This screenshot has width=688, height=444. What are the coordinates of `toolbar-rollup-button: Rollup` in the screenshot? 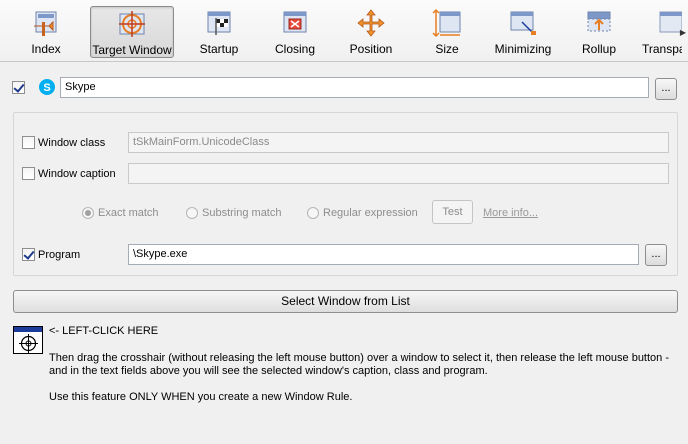 It's located at (599, 32).